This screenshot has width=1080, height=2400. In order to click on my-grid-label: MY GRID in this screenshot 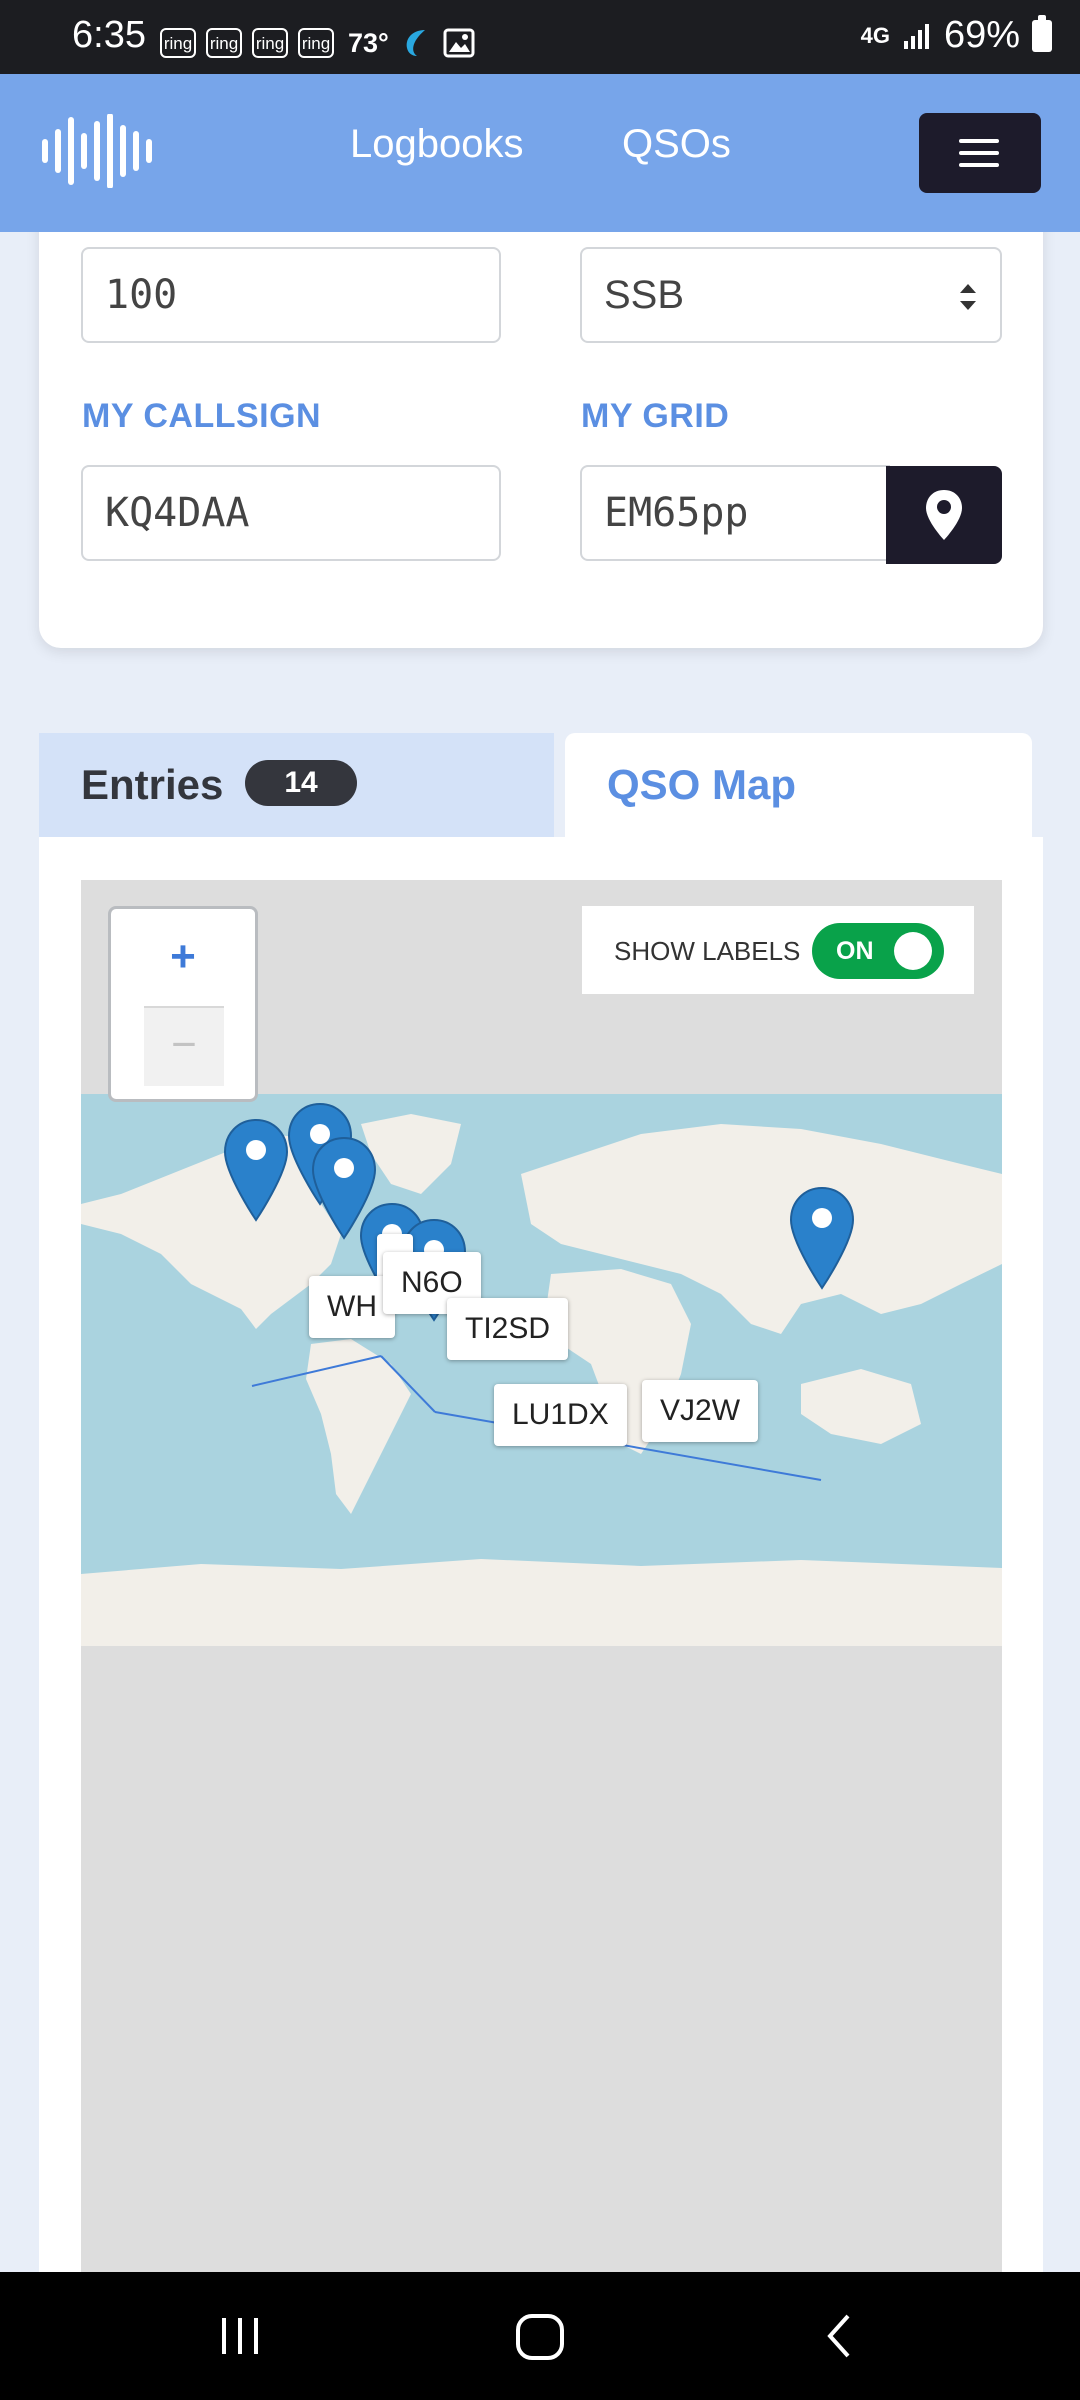, I will do `click(655, 416)`.